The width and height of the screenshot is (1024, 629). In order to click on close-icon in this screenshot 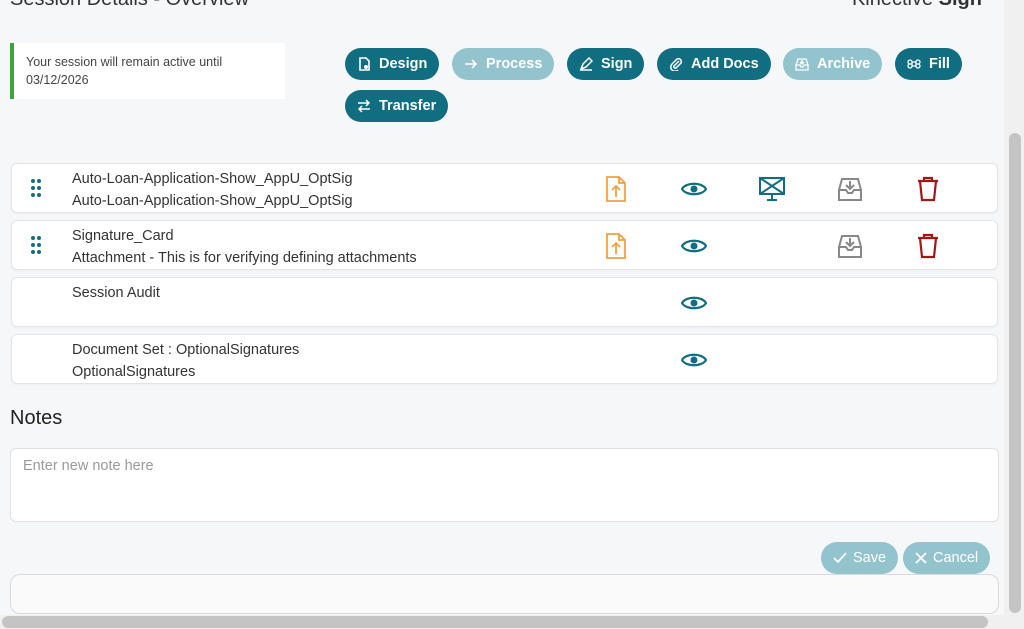, I will do `click(921, 558)`.